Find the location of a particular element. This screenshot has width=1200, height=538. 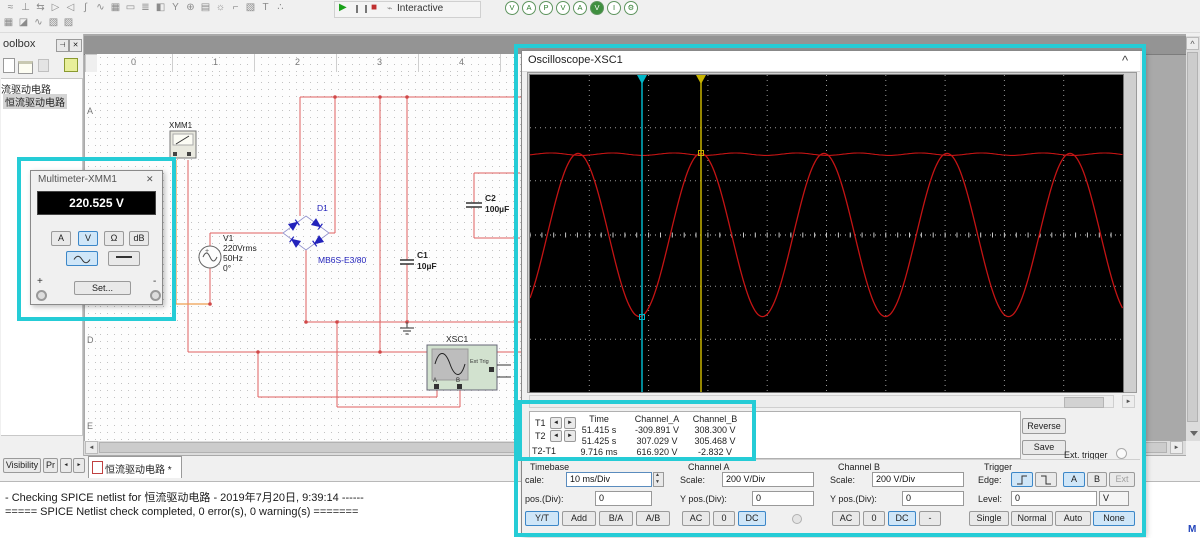

scope-hscroll-thumb is located at coordinates (1084, 402).